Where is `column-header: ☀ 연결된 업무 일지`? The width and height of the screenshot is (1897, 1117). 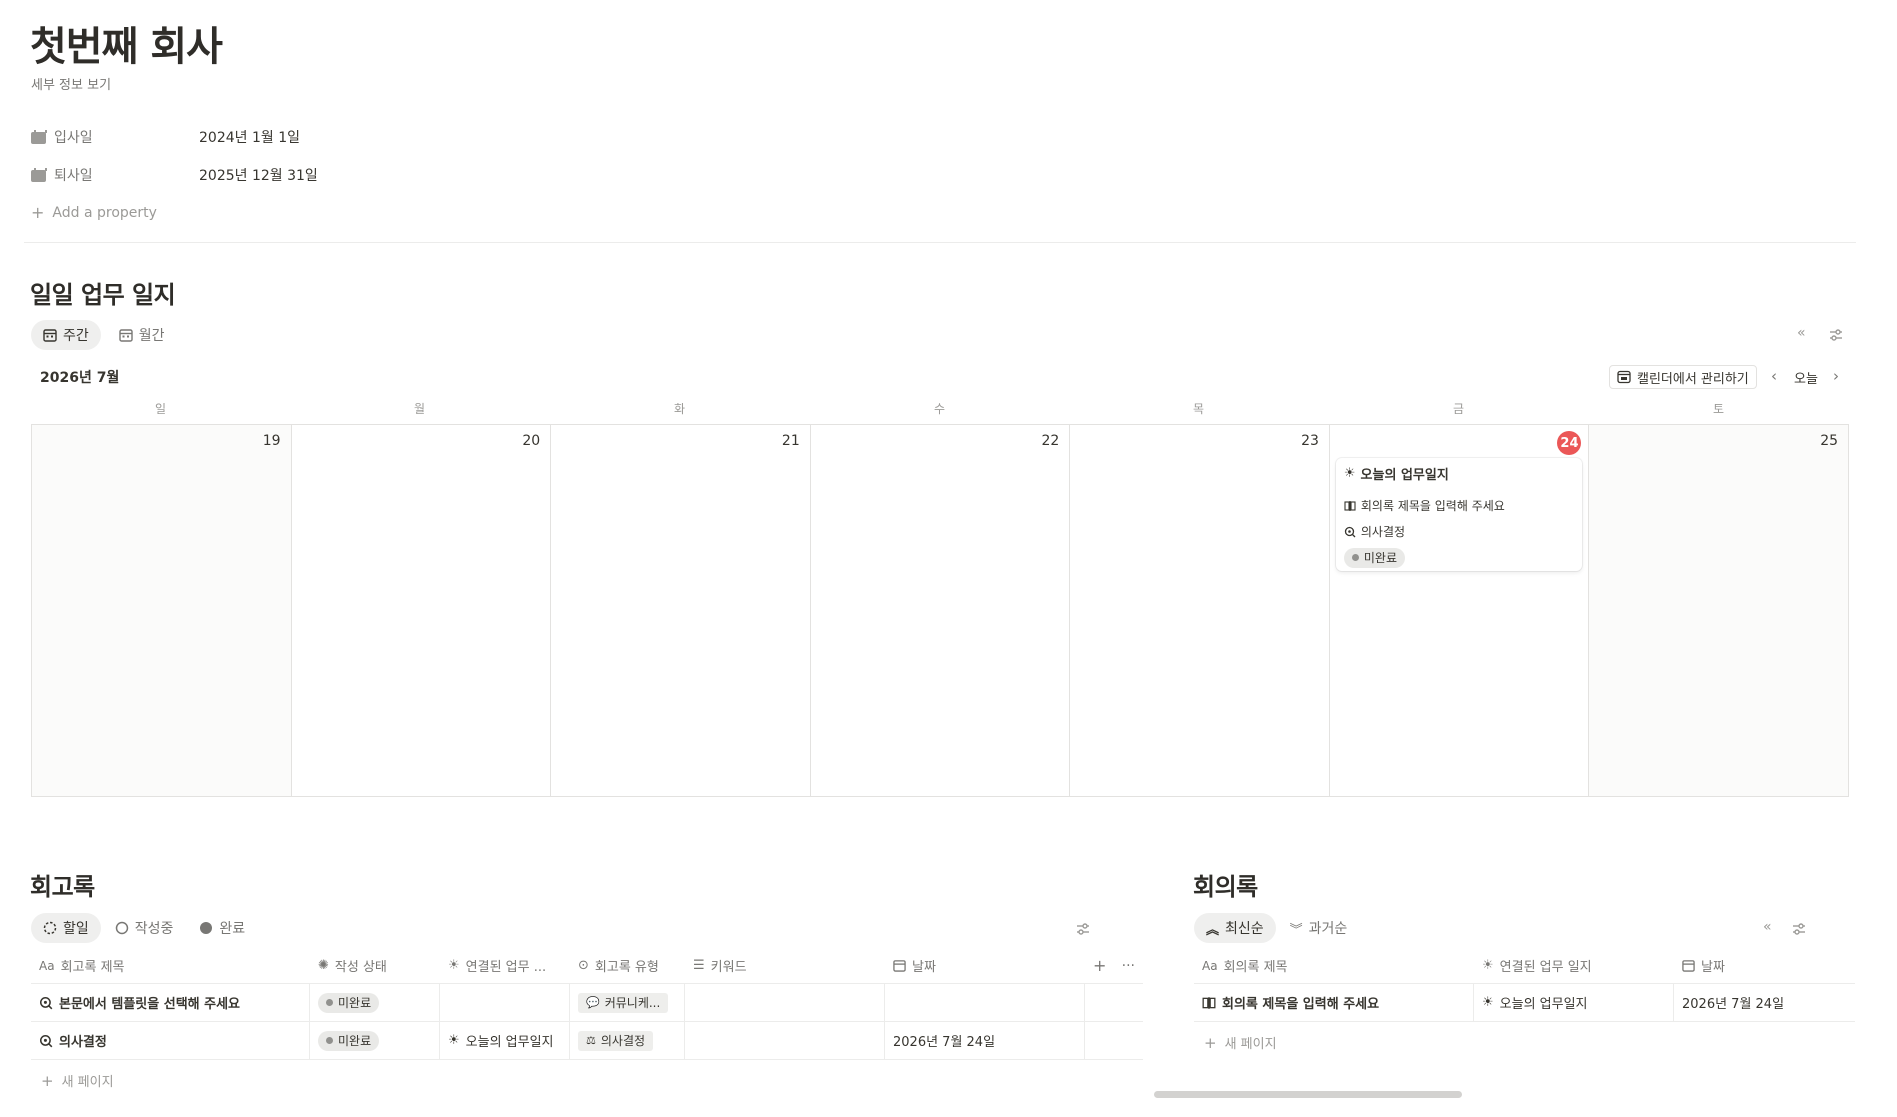 column-header: ☀ 연결된 업무 일지 is located at coordinates (1574, 965).